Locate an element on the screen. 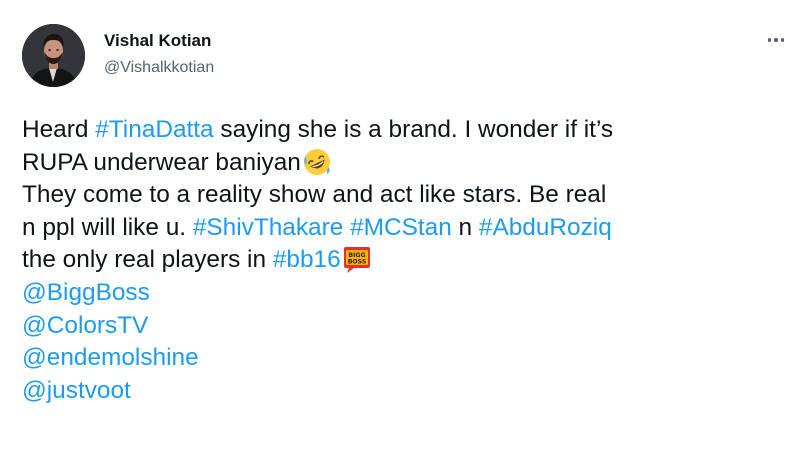 The height and width of the screenshot is (475, 811). tweet-text-segment: Heard is located at coordinates (59, 129).